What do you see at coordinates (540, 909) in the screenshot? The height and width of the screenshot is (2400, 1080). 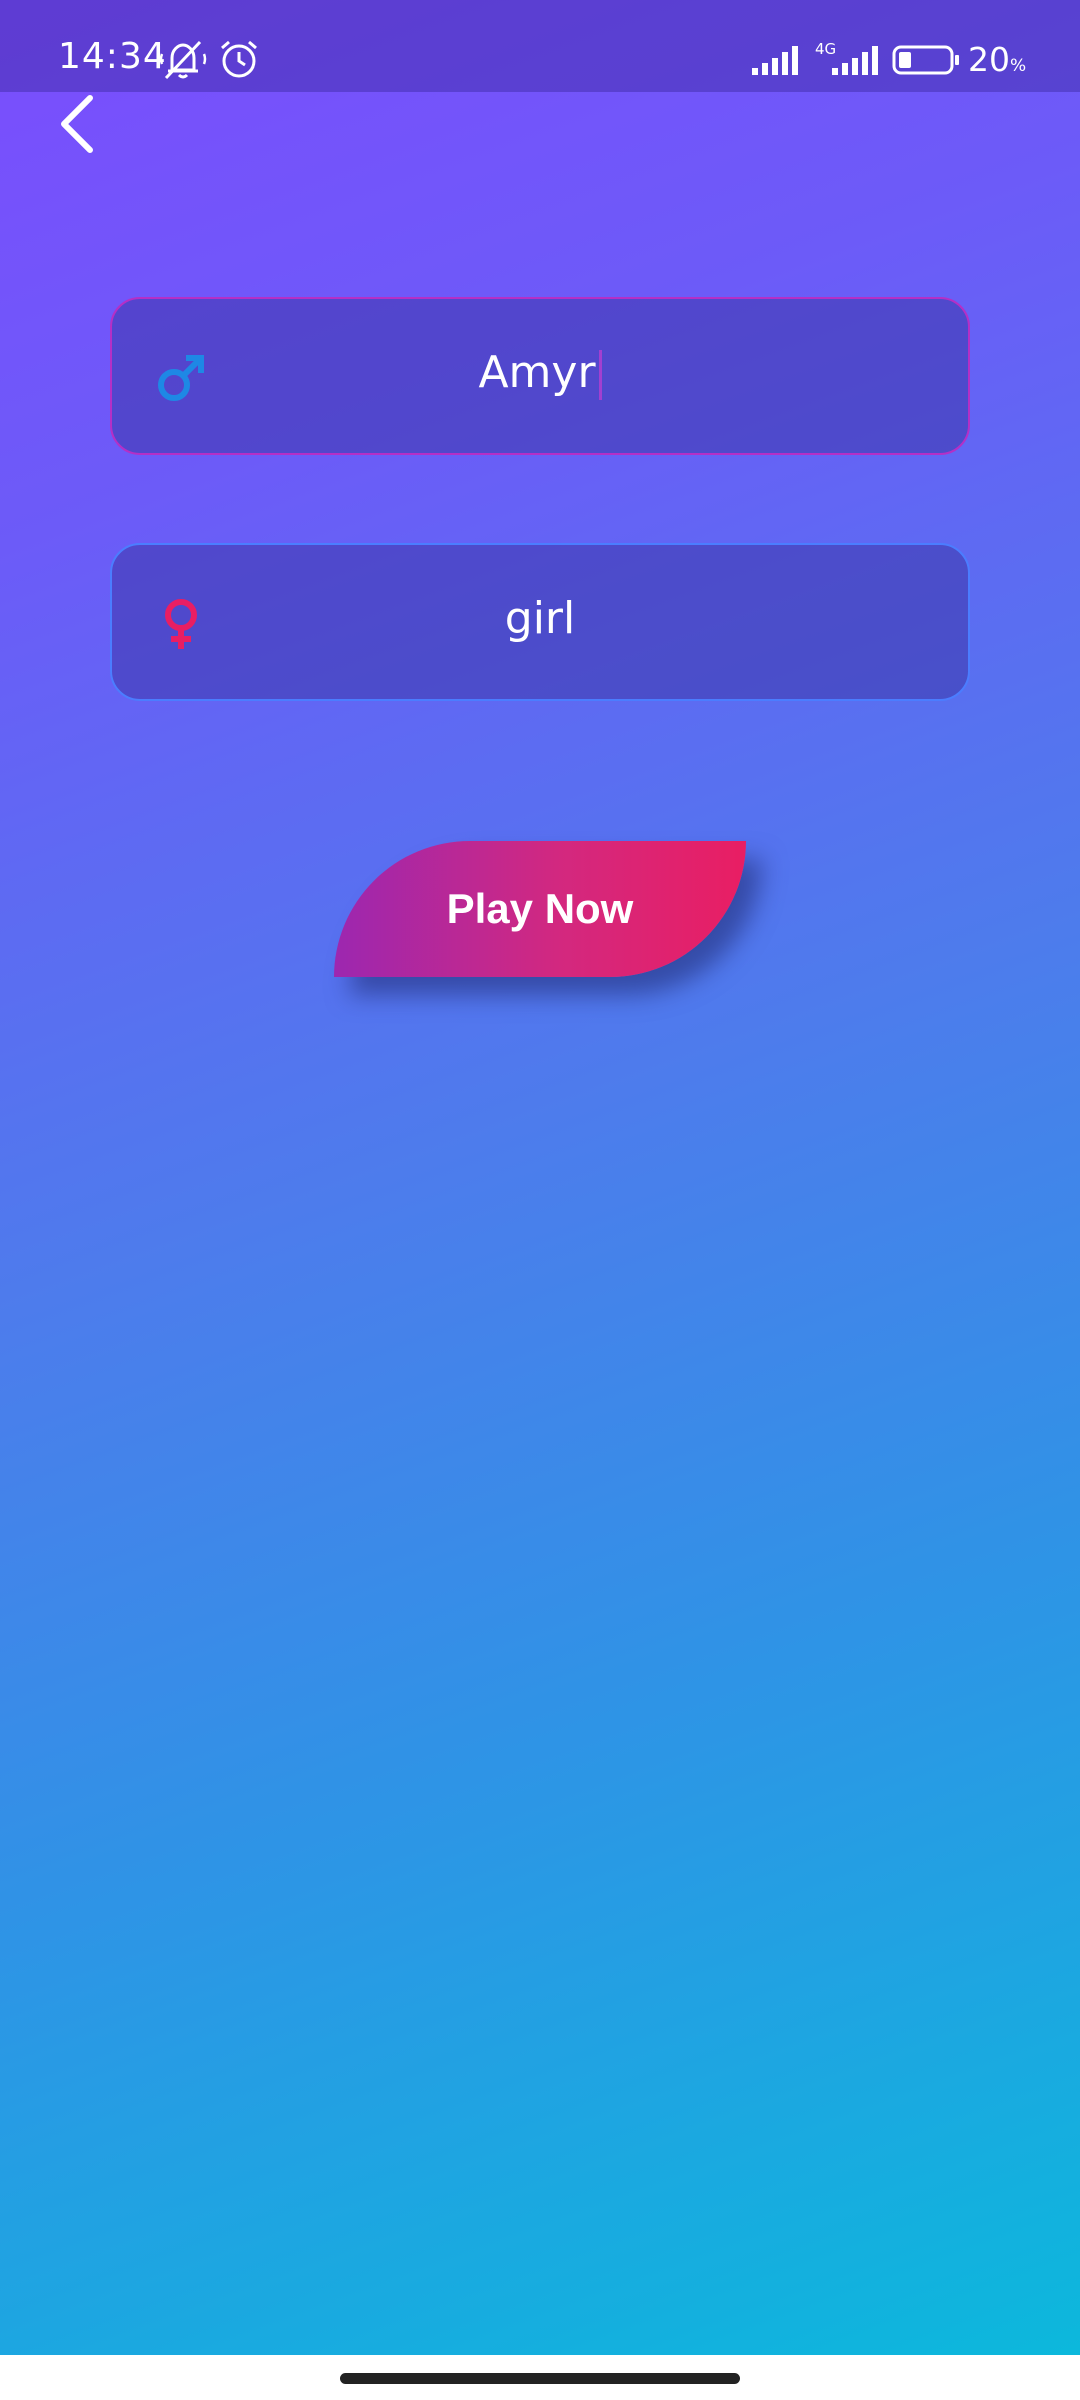 I see `play-now-button: Play Now` at bounding box center [540, 909].